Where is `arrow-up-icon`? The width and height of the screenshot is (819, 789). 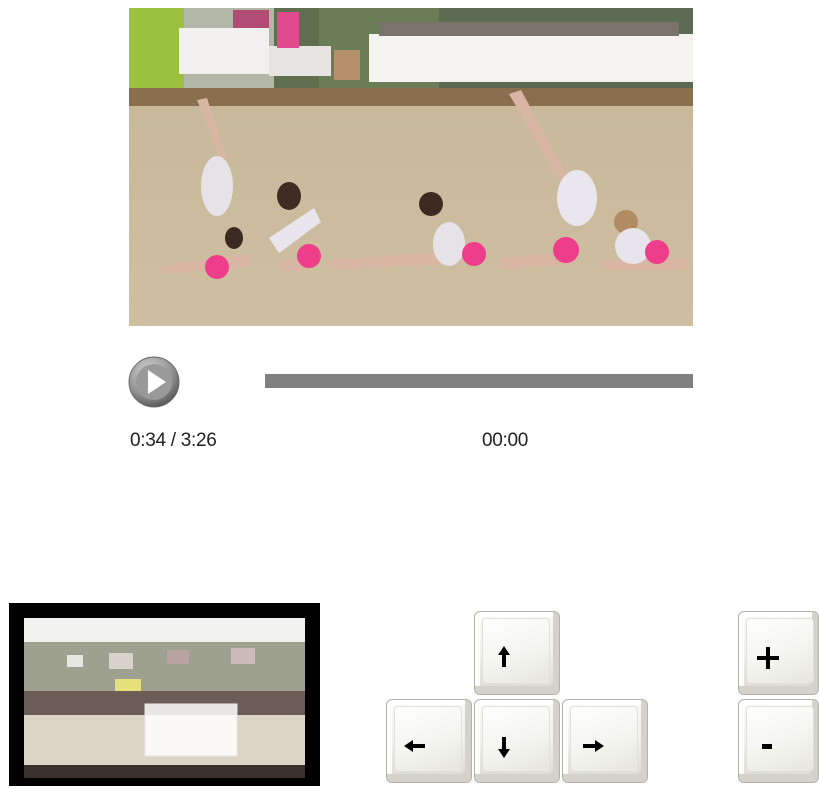
arrow-up-icon is located at coordinates (504, 656).